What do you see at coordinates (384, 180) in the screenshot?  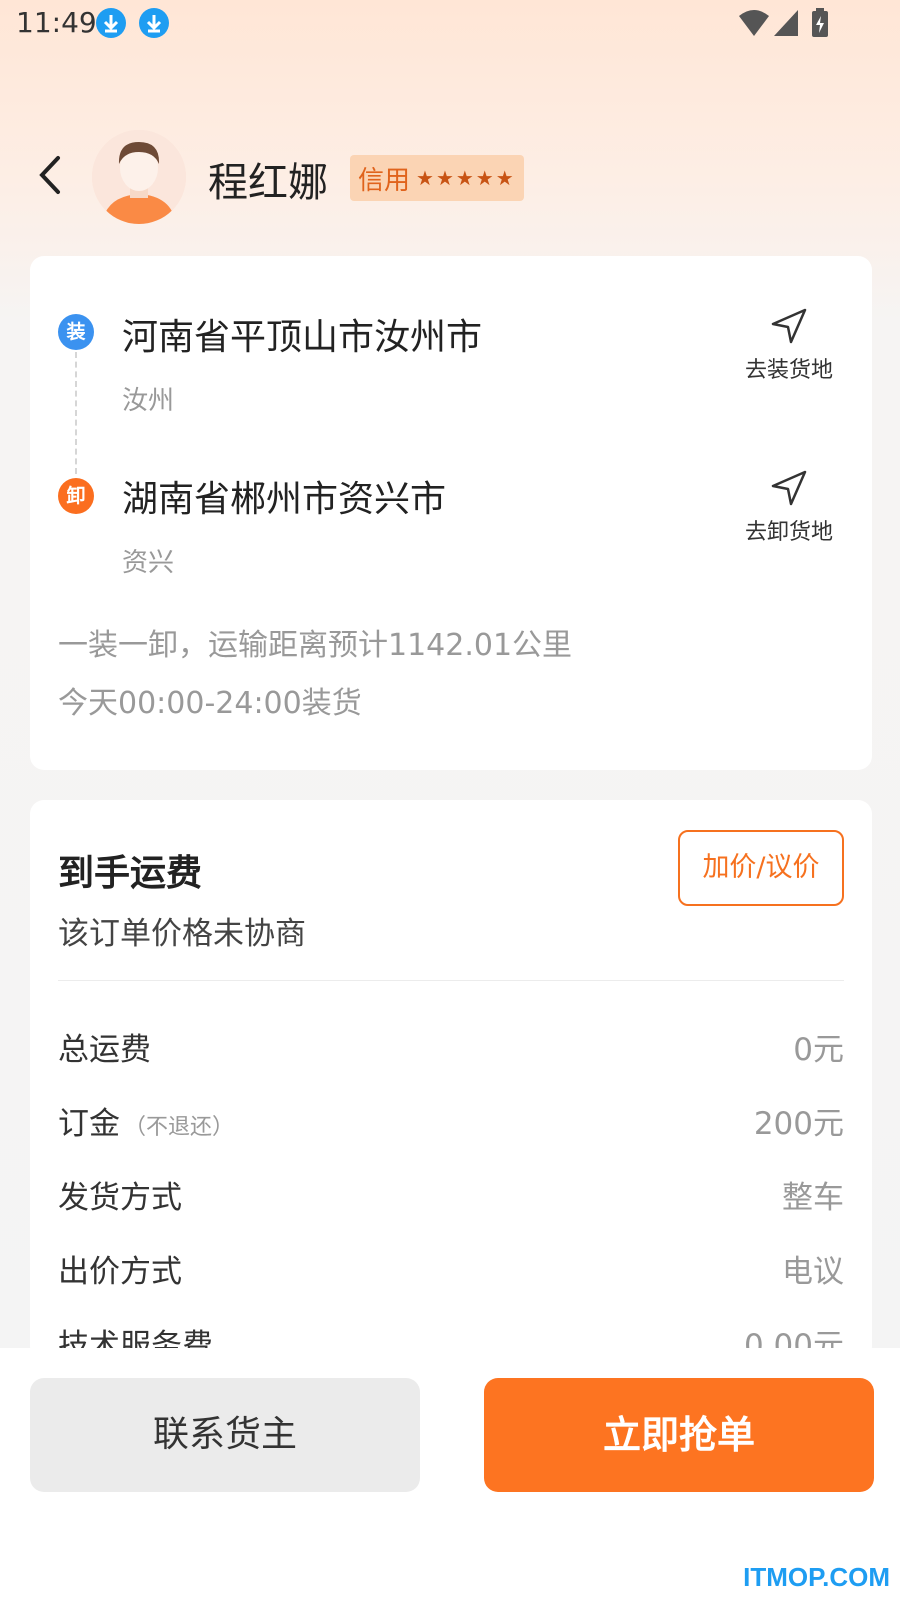 I see `credit-label: 信用` at bounding box center [384, 180].